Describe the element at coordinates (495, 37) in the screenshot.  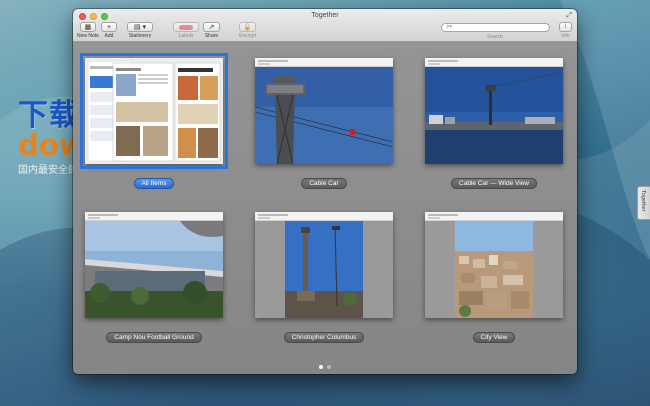
I see `search-label: Search` at that location.